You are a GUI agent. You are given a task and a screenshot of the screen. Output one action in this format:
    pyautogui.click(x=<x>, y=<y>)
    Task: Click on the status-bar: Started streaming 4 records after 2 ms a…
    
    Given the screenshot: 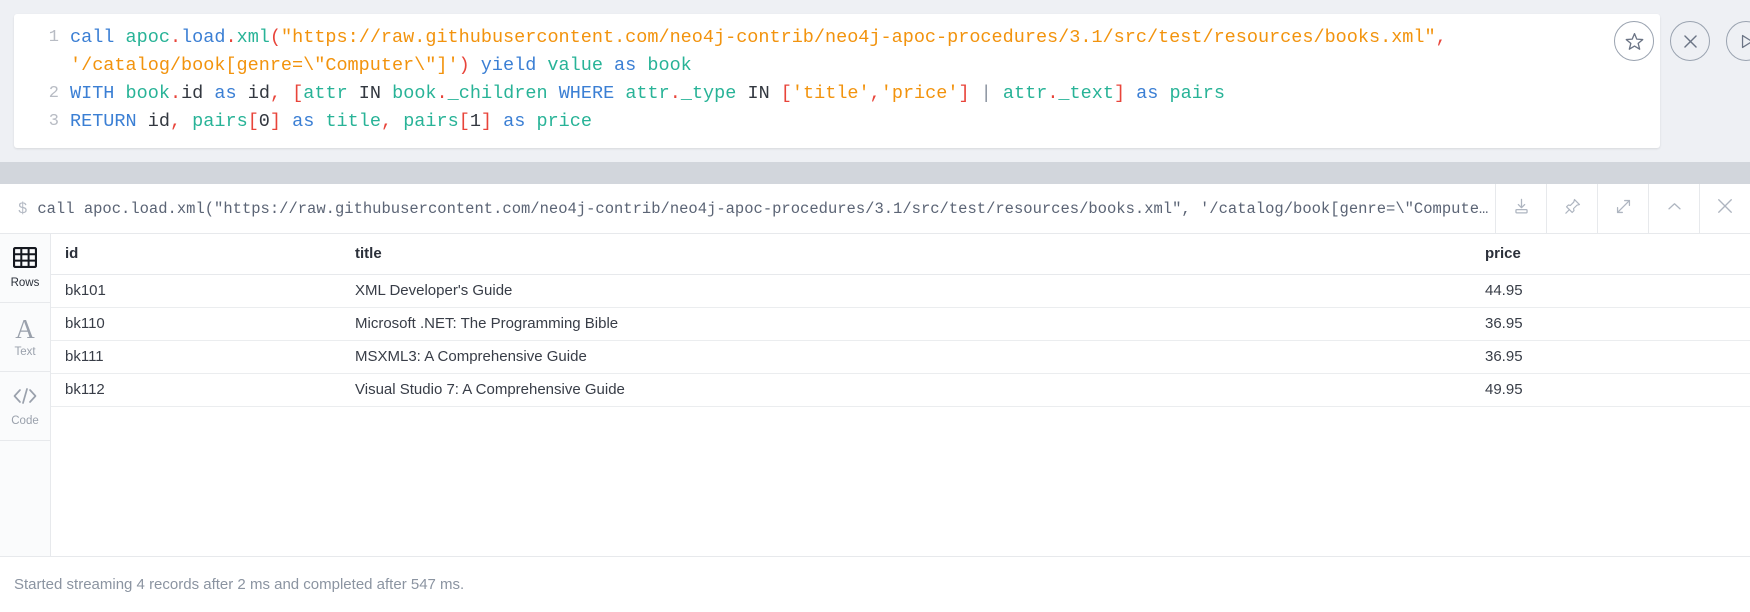 What is the action you would take?
    pyautogui.click(x=875, y=584)
    